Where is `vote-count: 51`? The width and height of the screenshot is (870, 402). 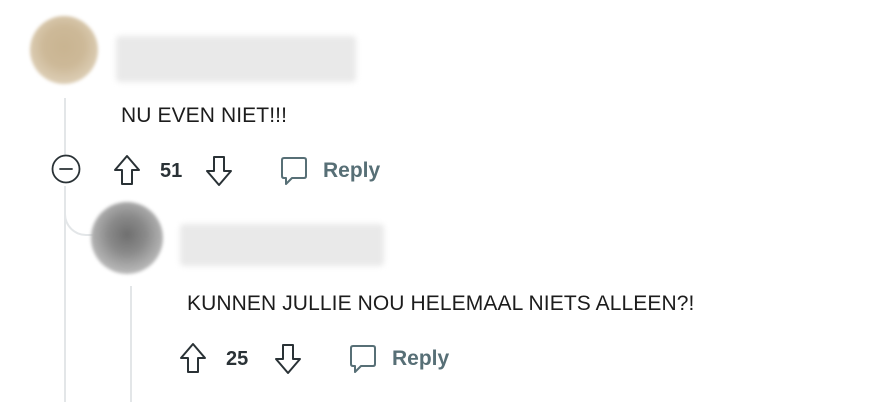
vote-count: 51 is located at coordinates (171, 171).